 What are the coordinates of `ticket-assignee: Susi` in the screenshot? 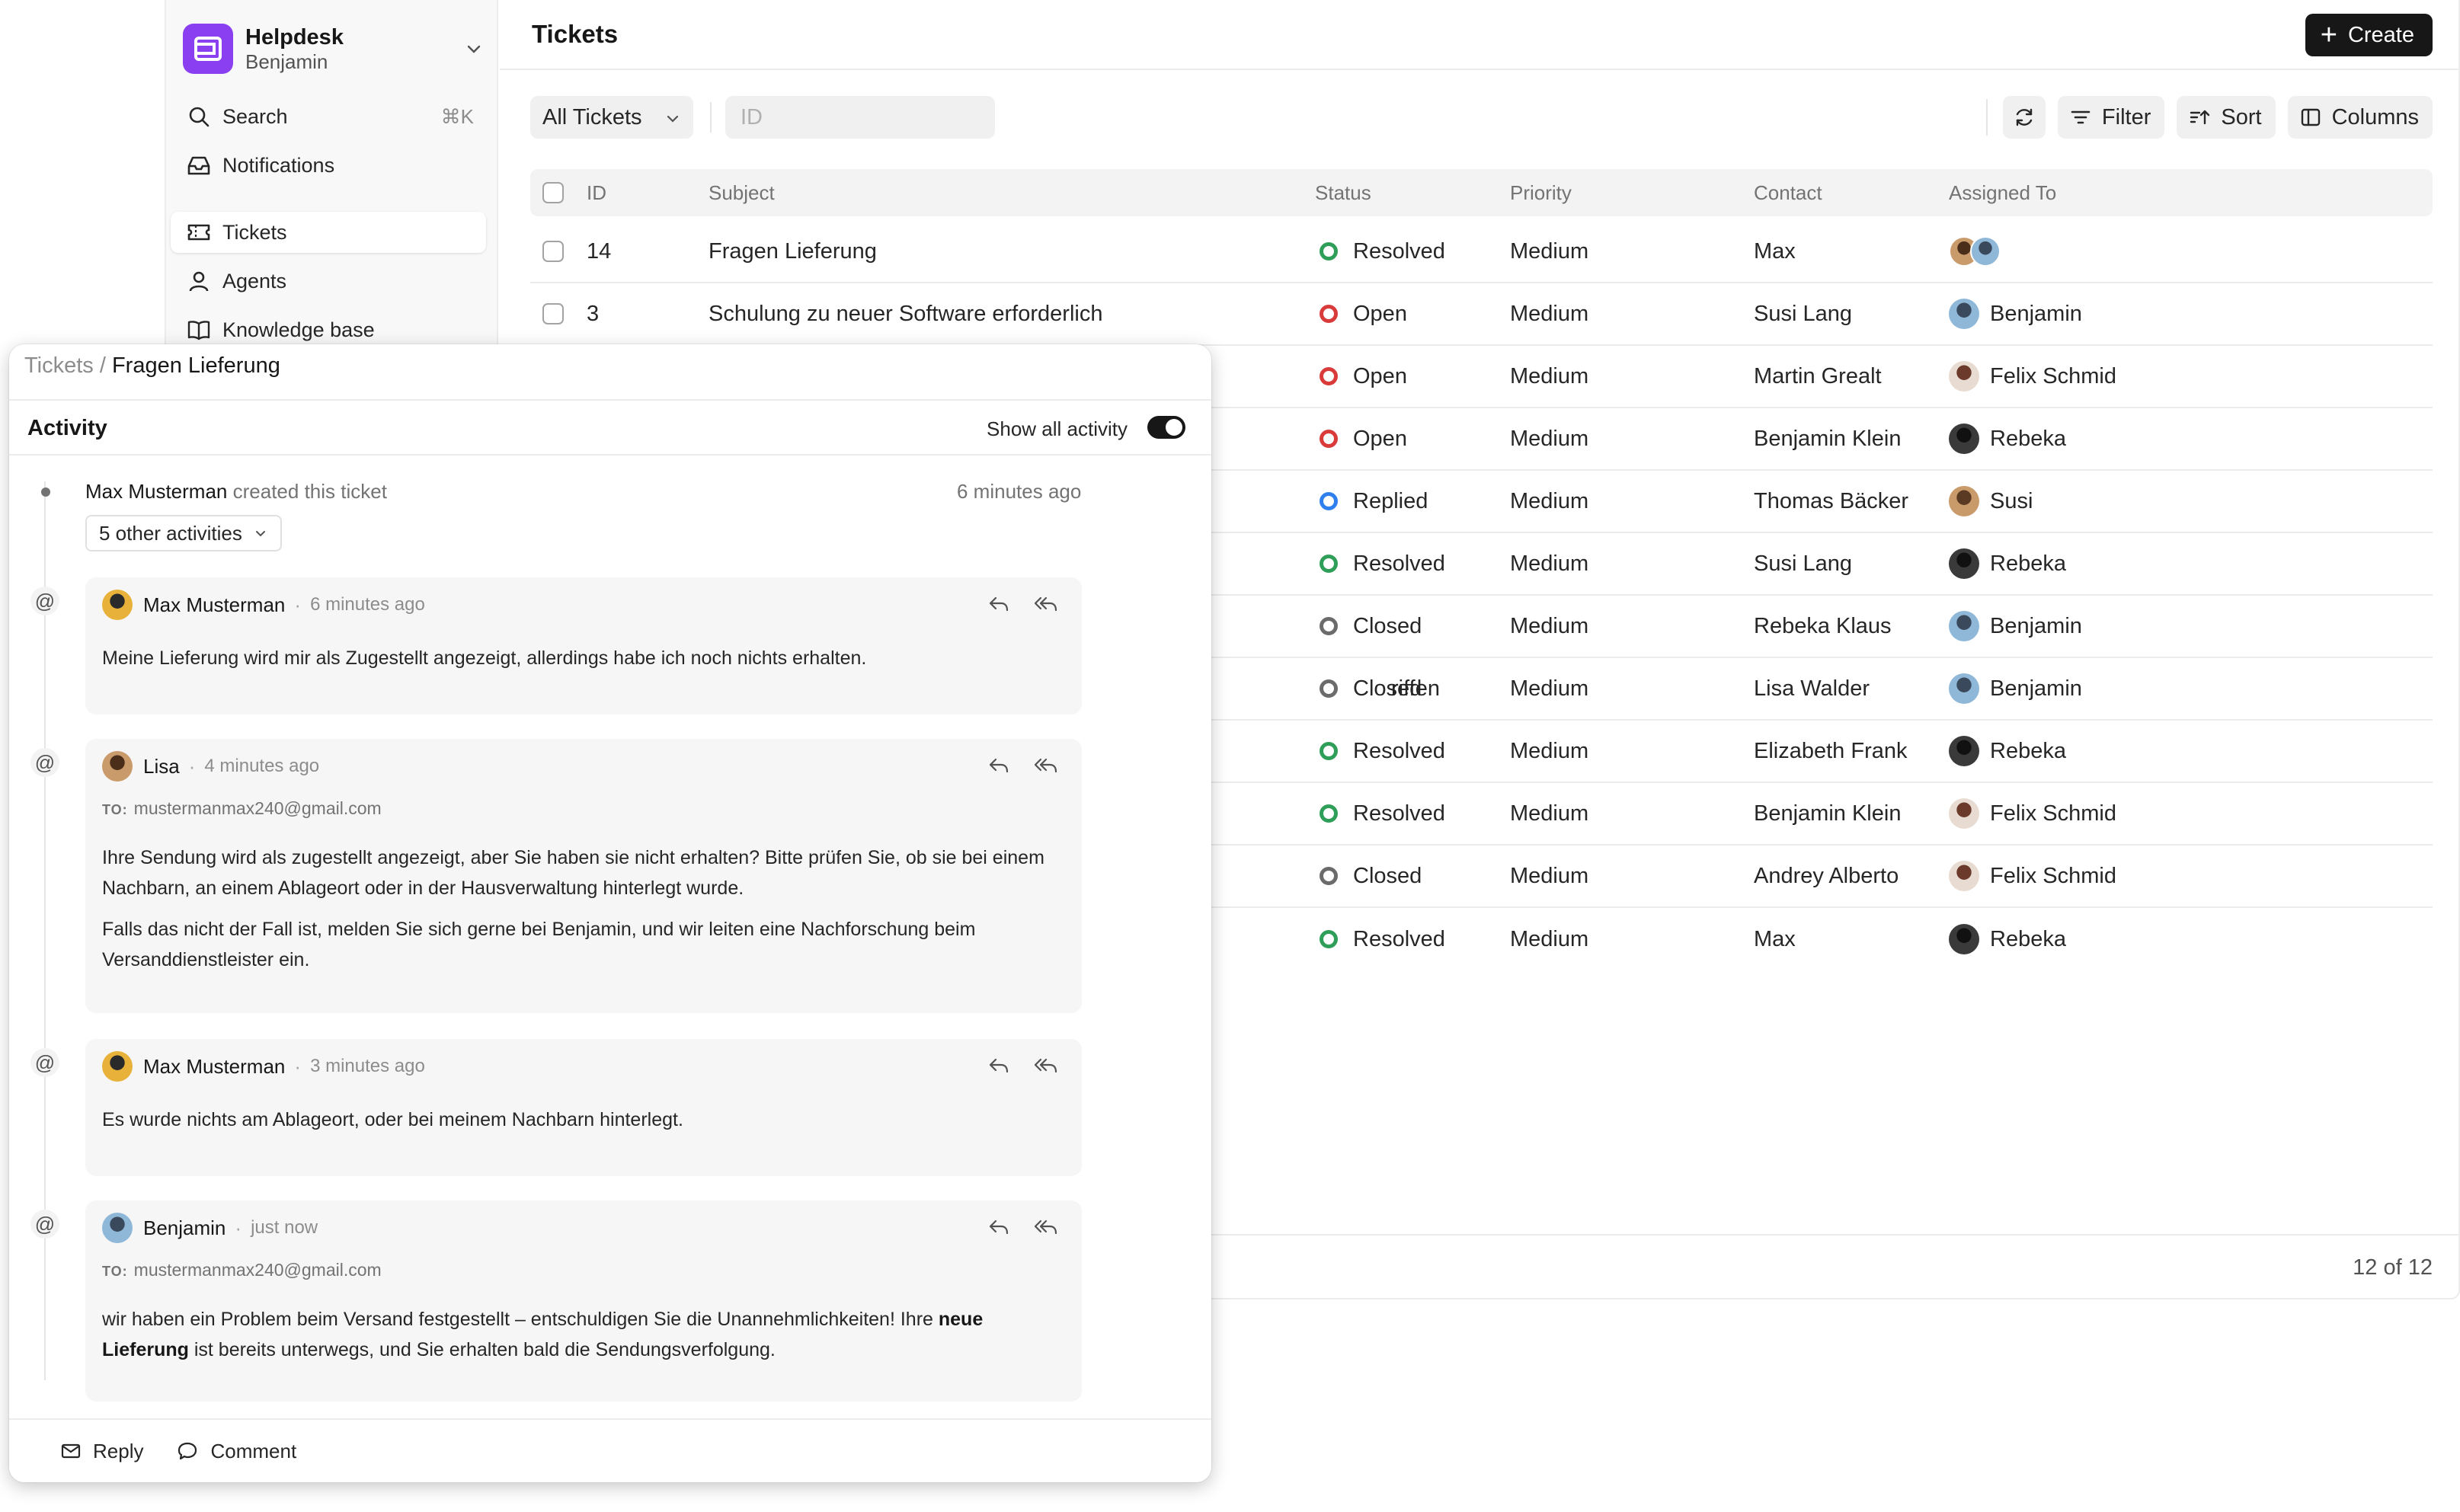 It's located at (1991, 501).